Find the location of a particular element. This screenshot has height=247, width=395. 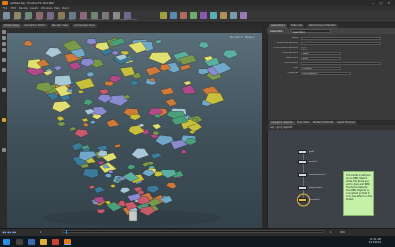

snap-icon is located at coordinates (3, 90).